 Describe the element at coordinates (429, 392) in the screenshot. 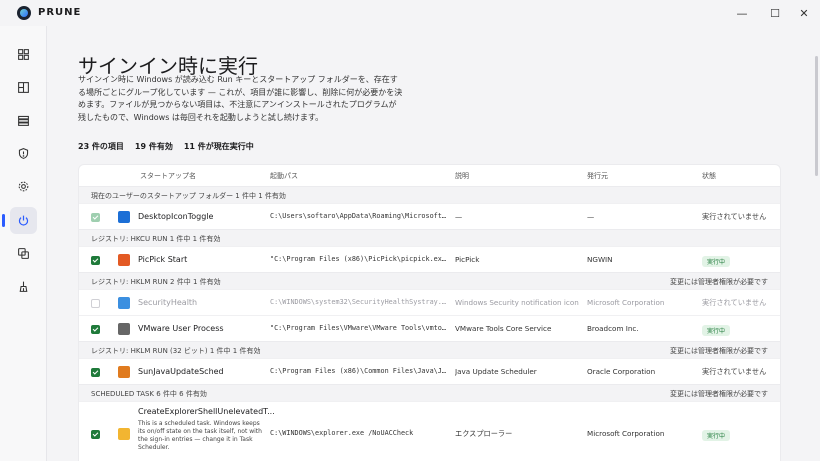

I see `group-header: SCHEDULED TASK 6 件中 6 件有効 変更には管理者権限が必要です` at that location.